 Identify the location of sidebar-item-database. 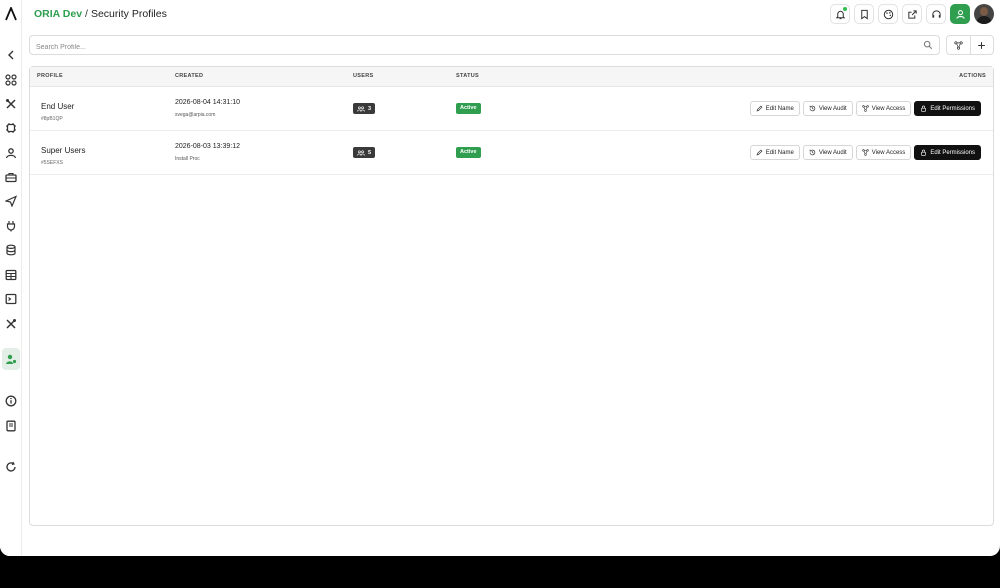
(11, 250).